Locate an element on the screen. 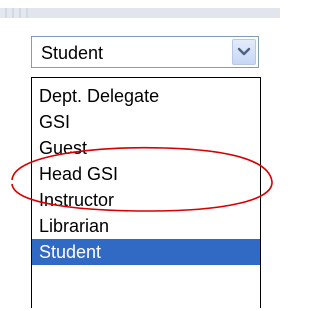 The image size is (320, 311). option-student: Student is located at coordinates (146, 252).